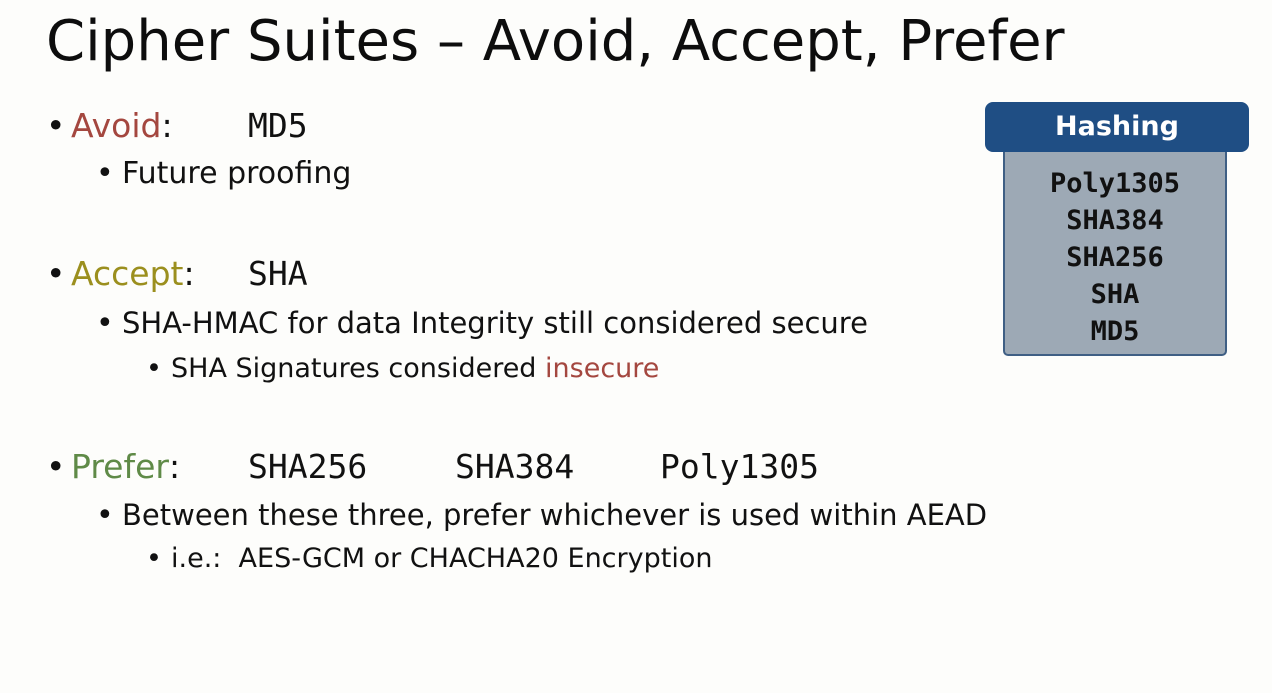  I want to click on avoid-sub-text: Future proofing, so click(237, 173).